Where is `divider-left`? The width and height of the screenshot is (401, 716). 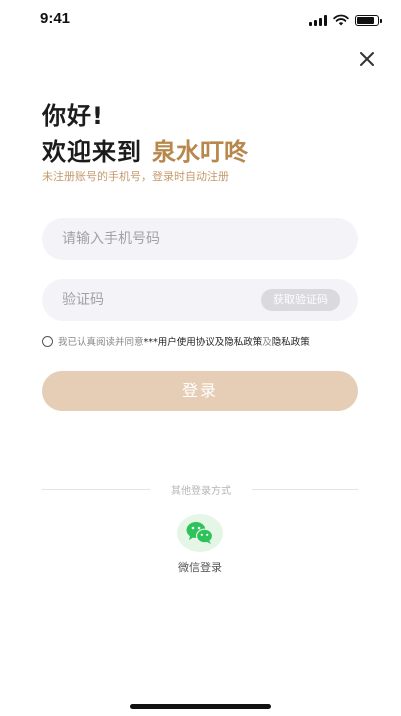
divider-left is located at coordinates (96, 489).